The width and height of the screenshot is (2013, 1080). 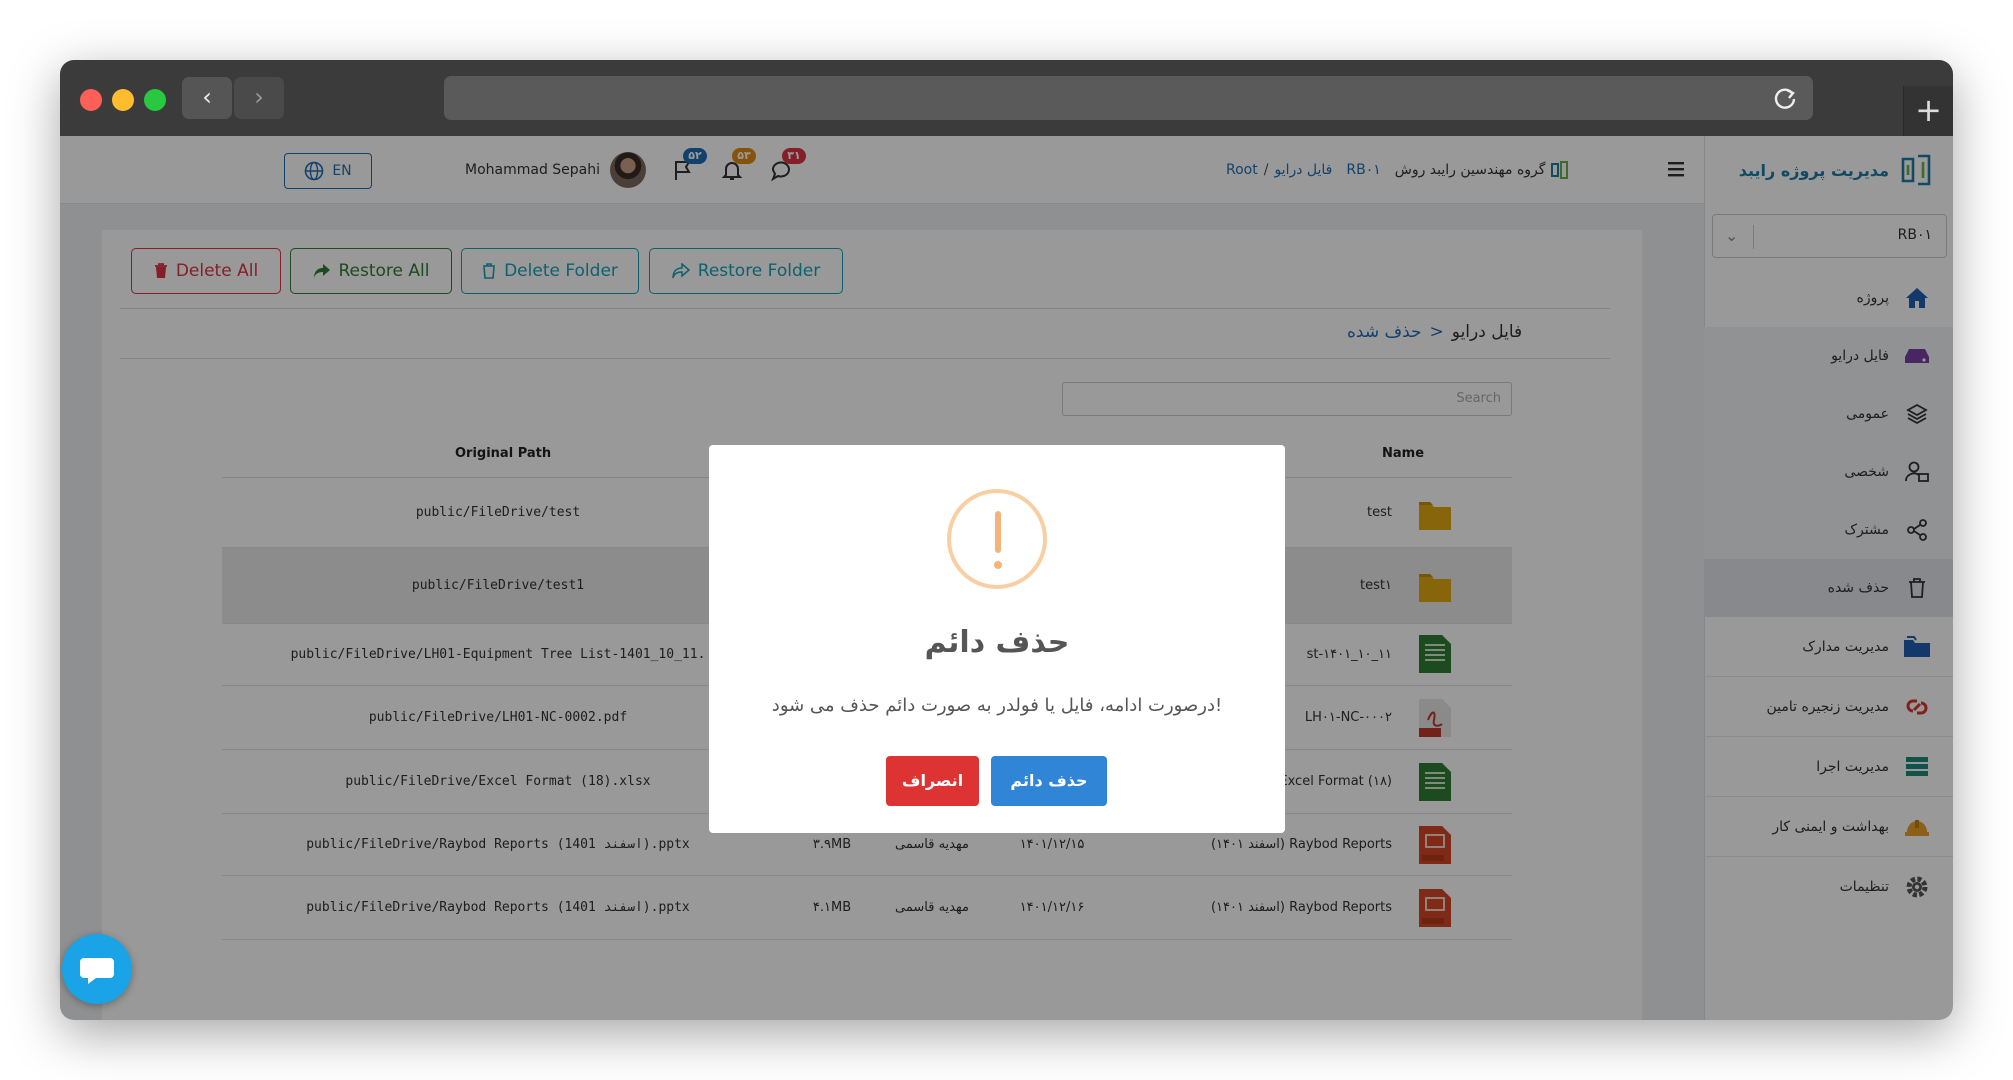 What do you see at coordinates (997, 642) in the screenshot?
I see `dialog-title: حذف دائم` at bounding box center [997, 642].